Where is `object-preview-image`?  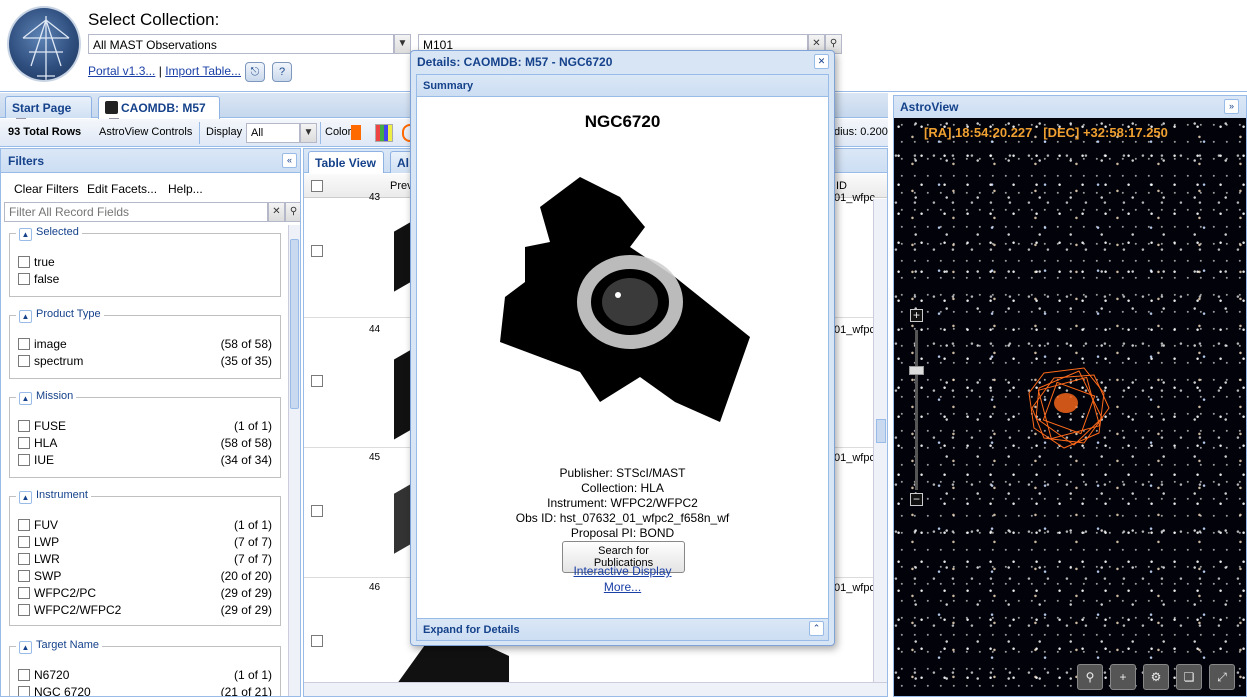
object-preview-image is located at coordinates (625, 302).